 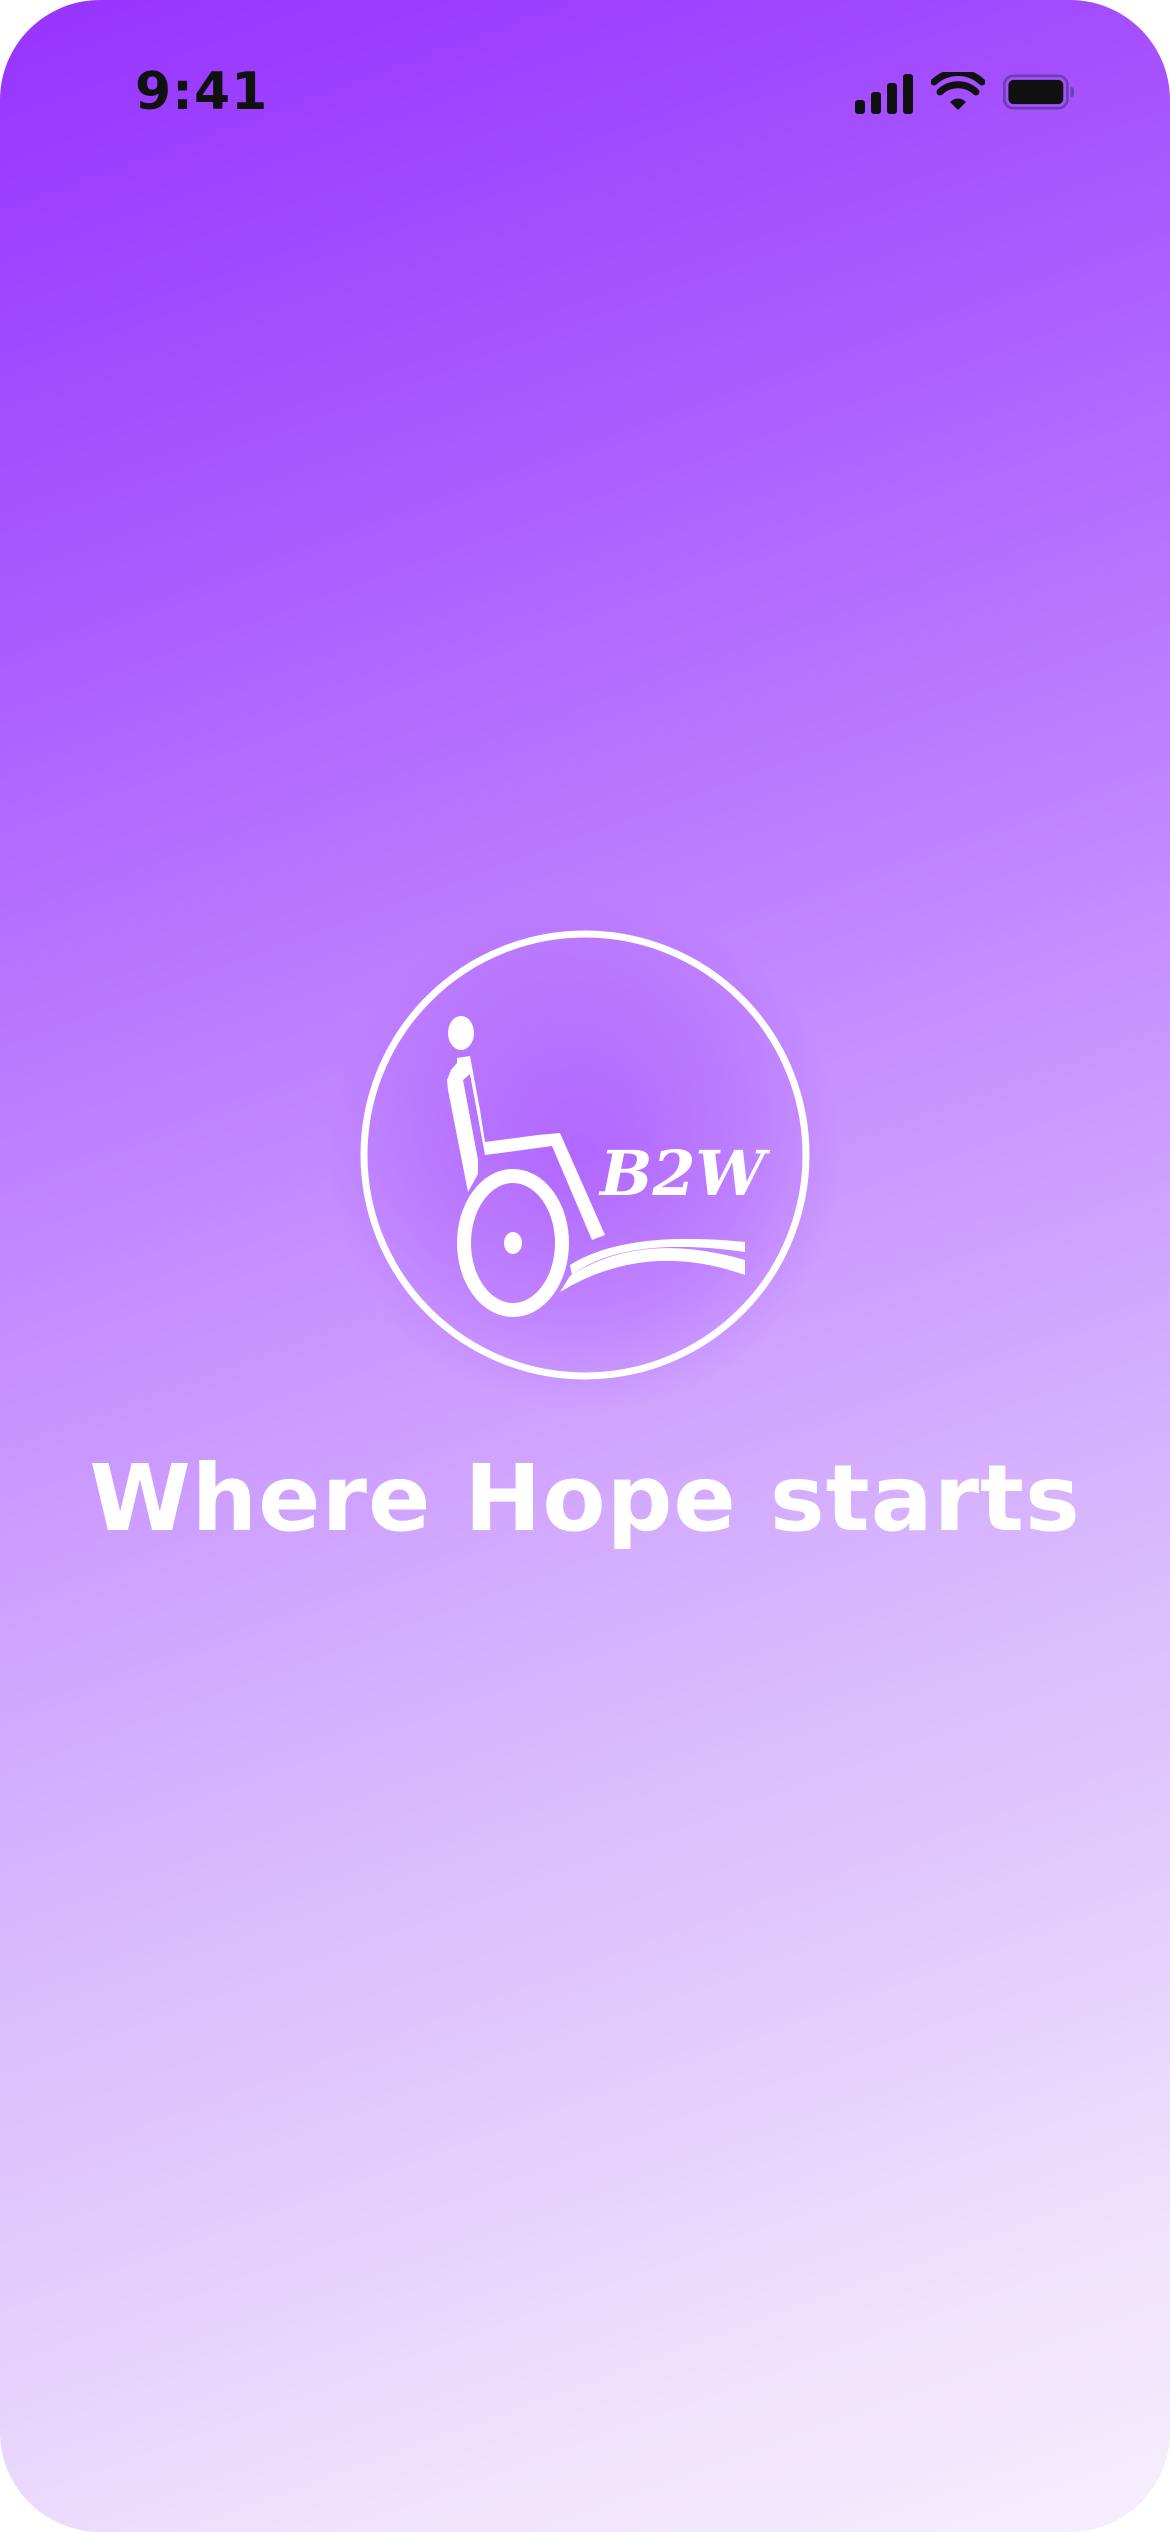 I want to click on tagline: Where Hope starts, so click(x=585, y=1498).